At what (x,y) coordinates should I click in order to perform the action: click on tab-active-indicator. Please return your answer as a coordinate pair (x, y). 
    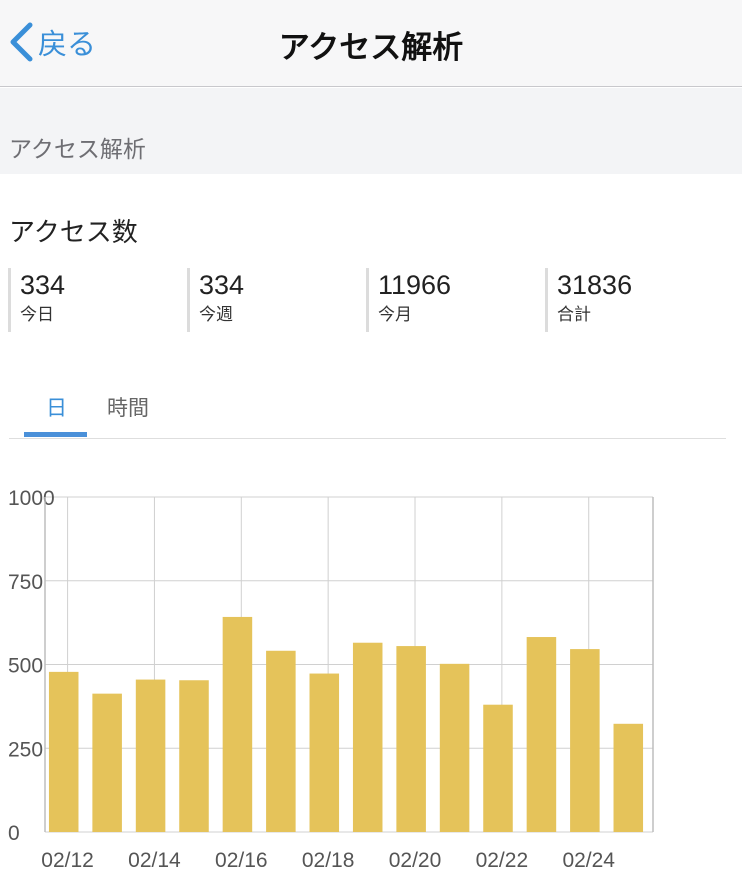
    Looking at the image, I should click on (55, 434).